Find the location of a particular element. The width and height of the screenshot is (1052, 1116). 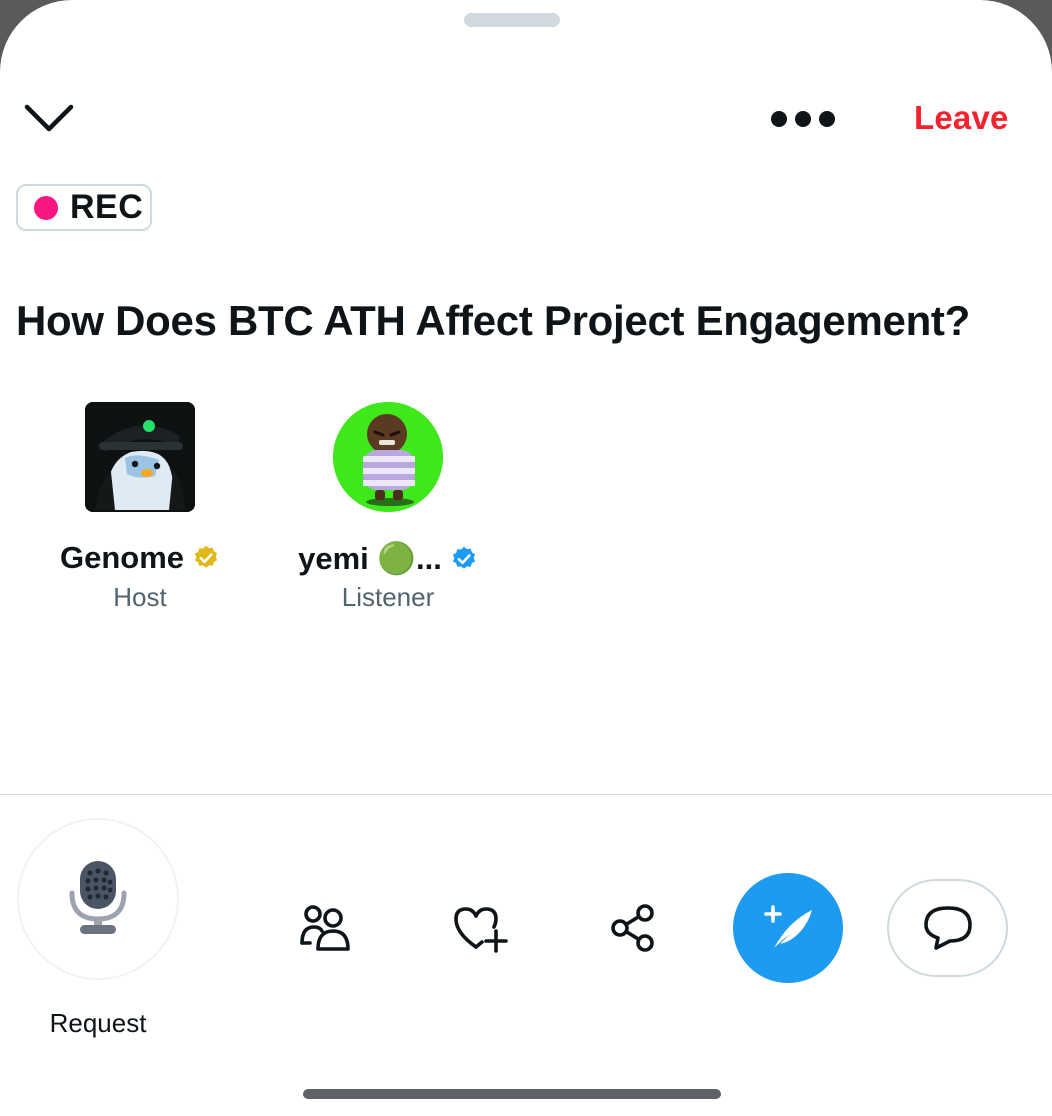

participants-button is located at coordinates (325, 928).